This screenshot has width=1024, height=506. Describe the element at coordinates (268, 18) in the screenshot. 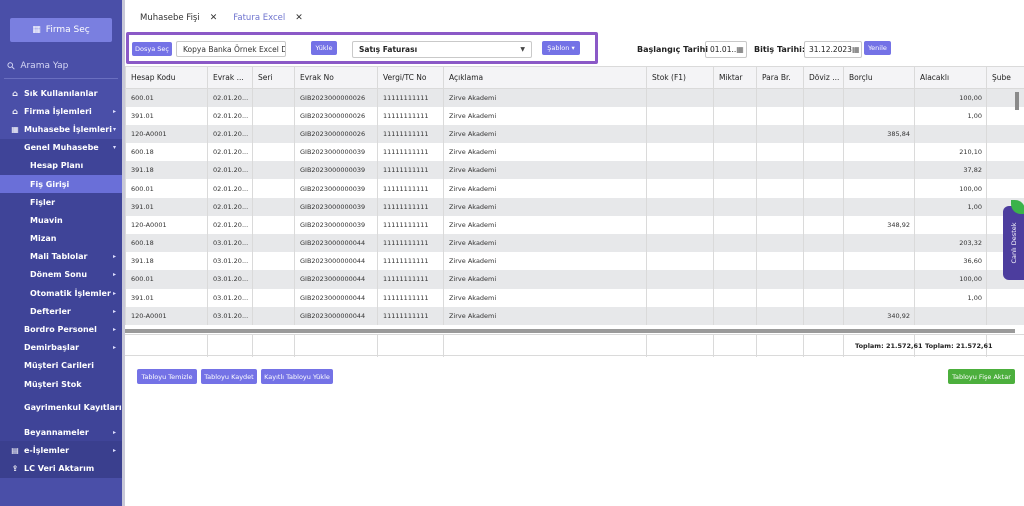

I see `tab-fatura-excel: Fatura Excel ✕` at that location.